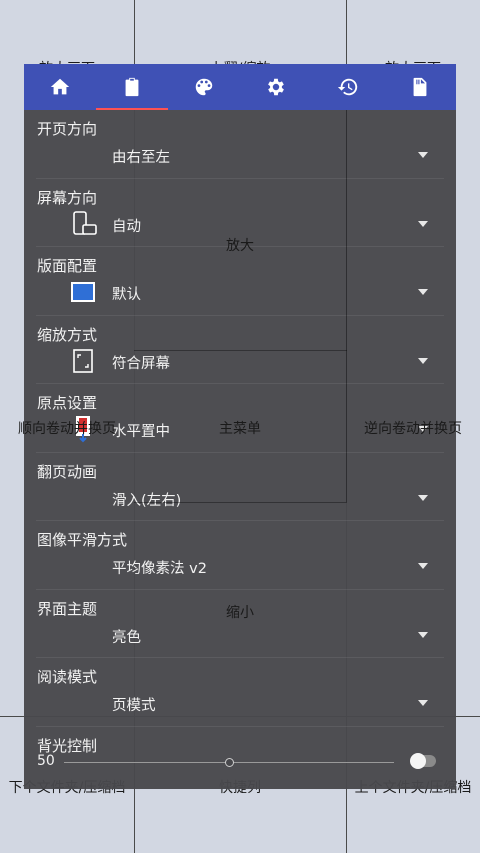 Image resolution: width=480 pixels, height=853 pixels. I want to click on clipboard-icon, so click(132, 87).